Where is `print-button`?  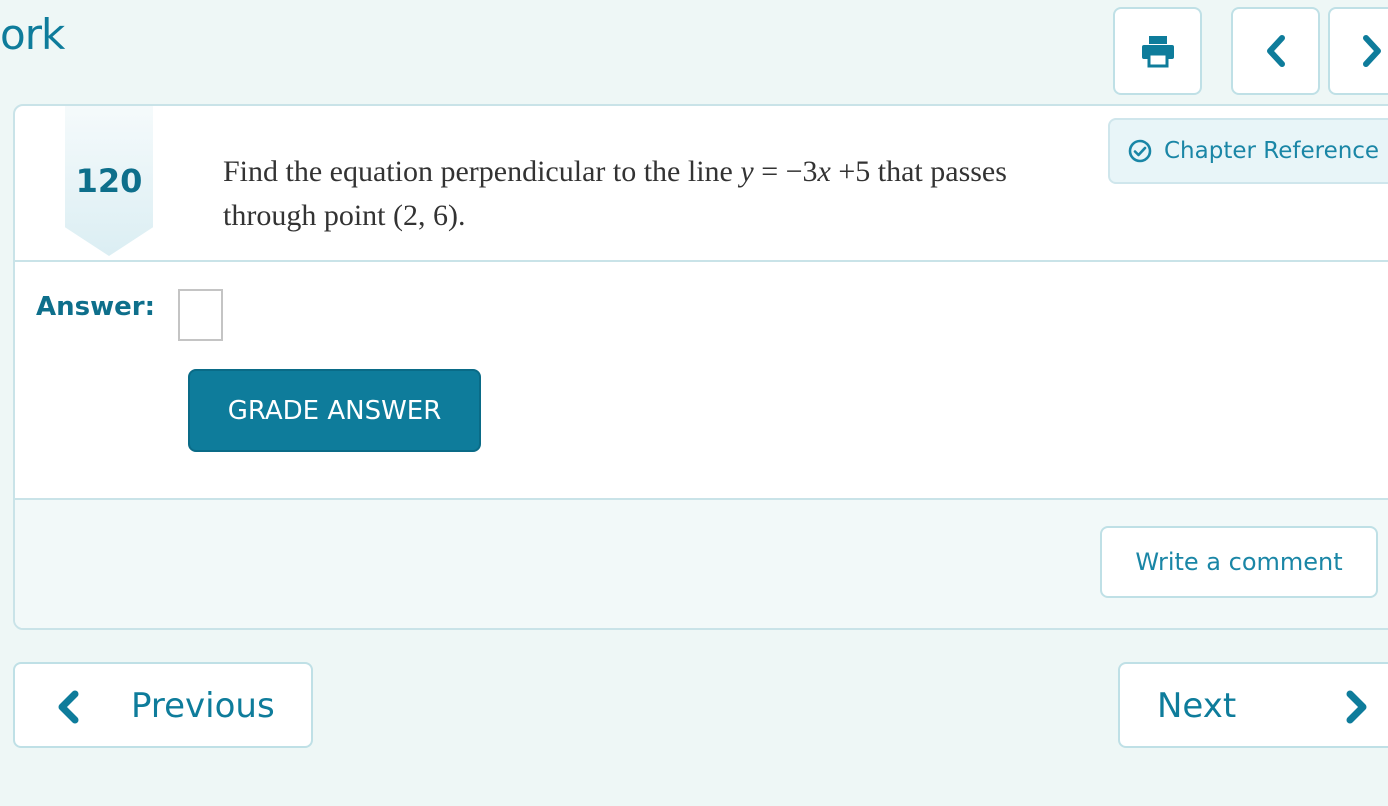
print-button is located at coordinates (1157, 51).